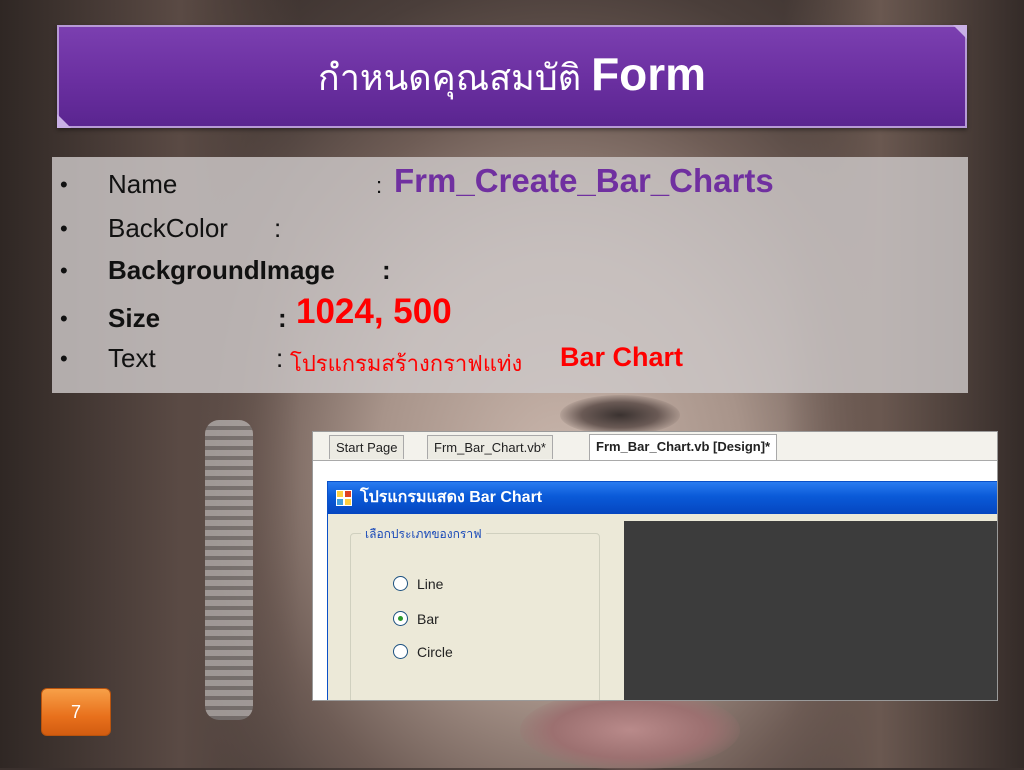  Describe the element at coordinates (683, 447) in the screenshot. I see `tab-design: Frm_Bar_Chart.vb [Design]*` at that location.